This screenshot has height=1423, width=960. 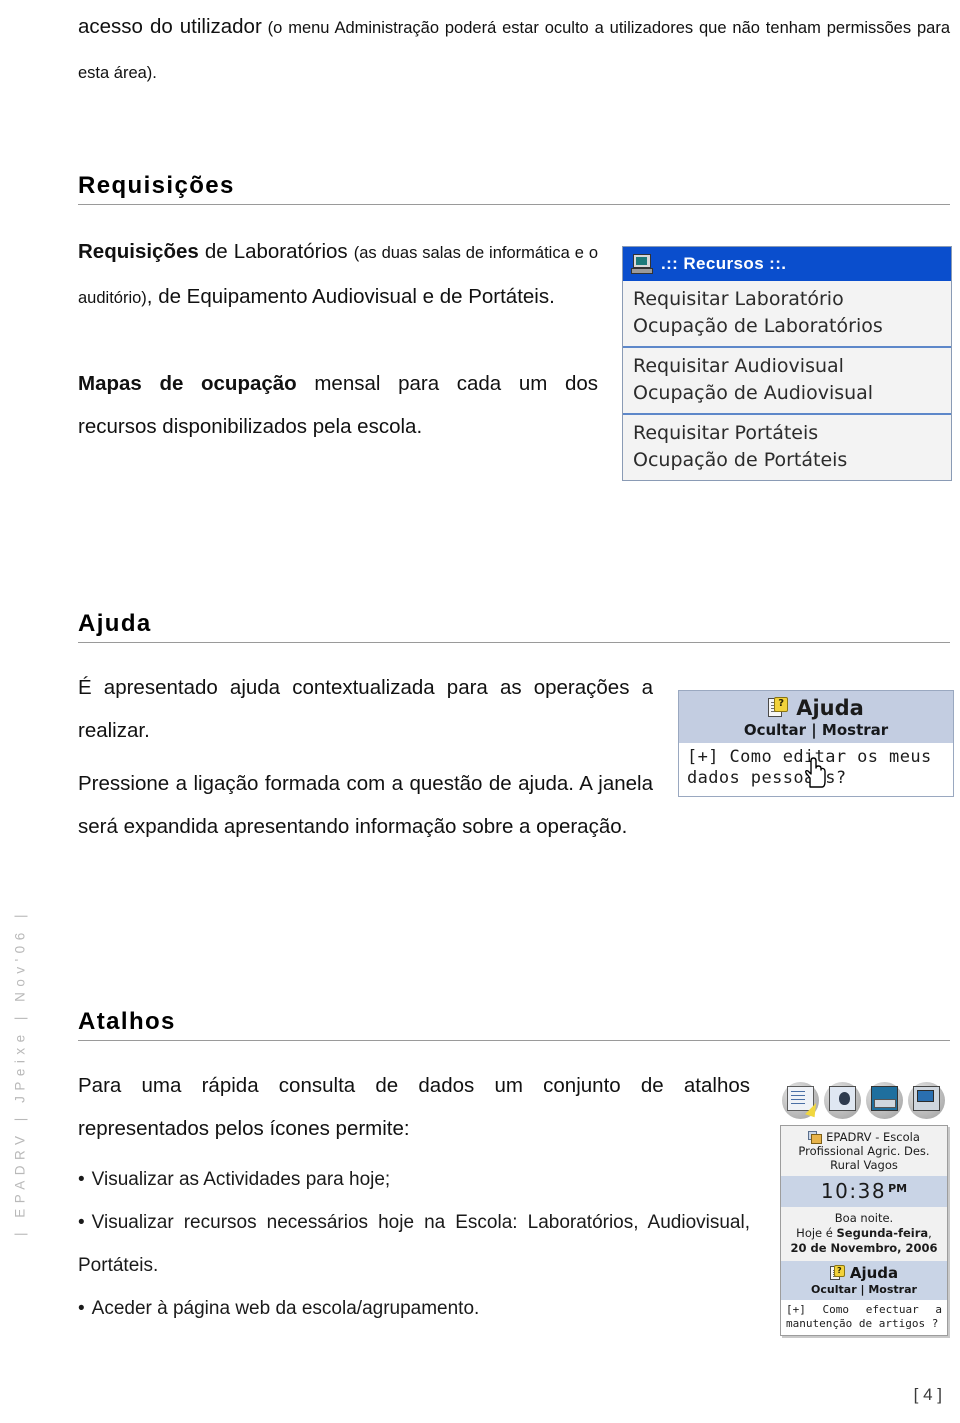 What do you see at coordinates (930, 1233) in the screenshot?
I see `today-comma: ,` at bounding box center [930, 1233].